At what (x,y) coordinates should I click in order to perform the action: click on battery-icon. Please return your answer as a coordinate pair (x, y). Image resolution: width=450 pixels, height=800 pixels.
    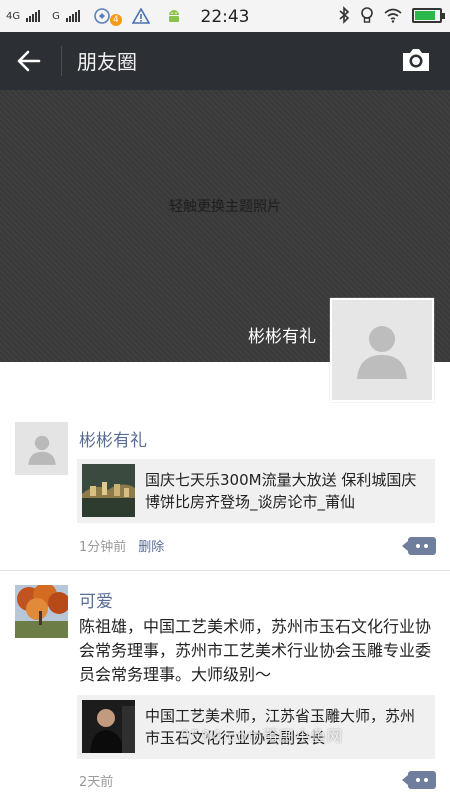
    Looking at the image, I should click on (428, 15).